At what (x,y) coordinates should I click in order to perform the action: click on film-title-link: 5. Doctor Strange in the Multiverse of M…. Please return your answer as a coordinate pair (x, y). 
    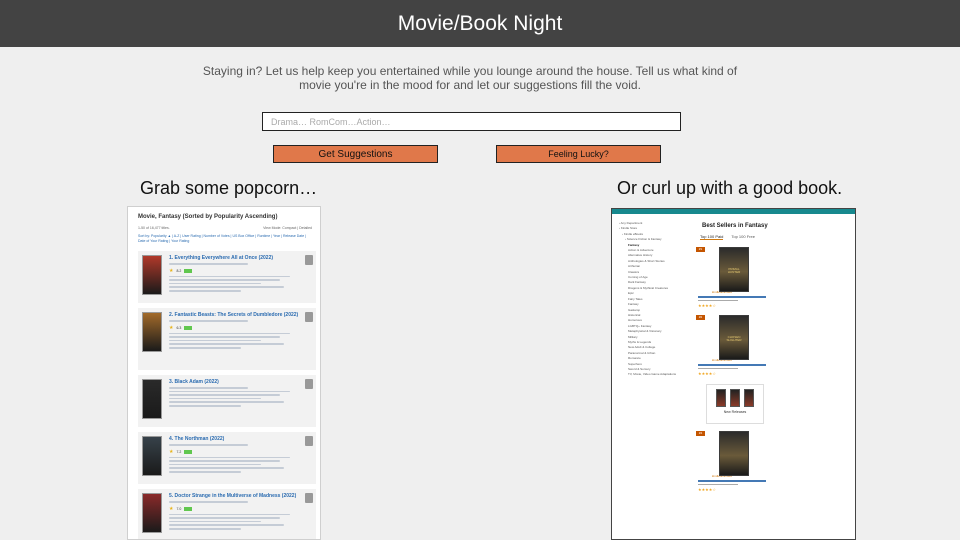
    Looking at the image, I should click on (234, 496).